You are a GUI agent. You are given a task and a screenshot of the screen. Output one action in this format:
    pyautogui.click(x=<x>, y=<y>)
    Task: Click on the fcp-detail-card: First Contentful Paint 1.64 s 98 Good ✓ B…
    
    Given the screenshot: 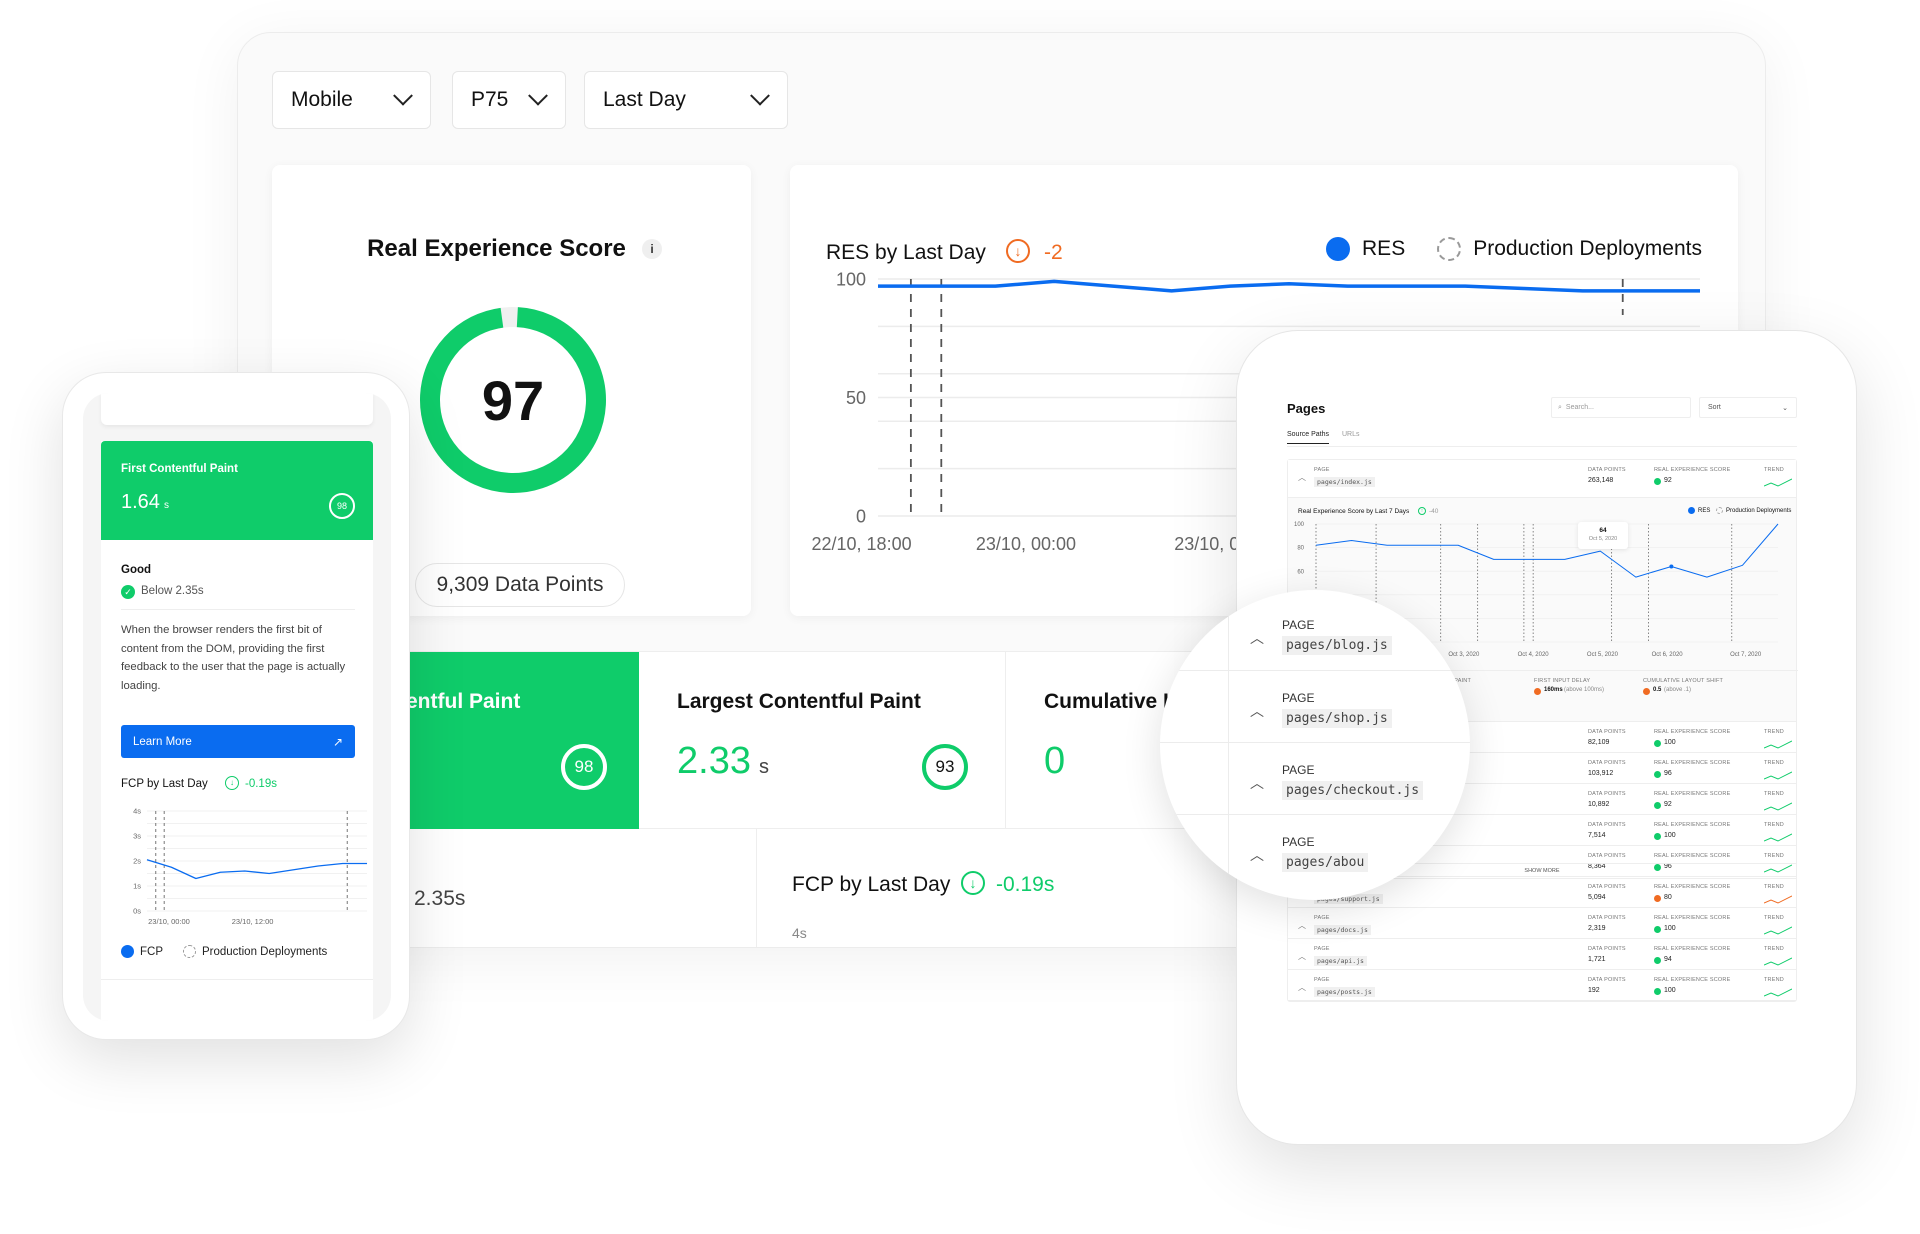 What is the action you would take?
    pyautogui.click(x=237, y=731)
    